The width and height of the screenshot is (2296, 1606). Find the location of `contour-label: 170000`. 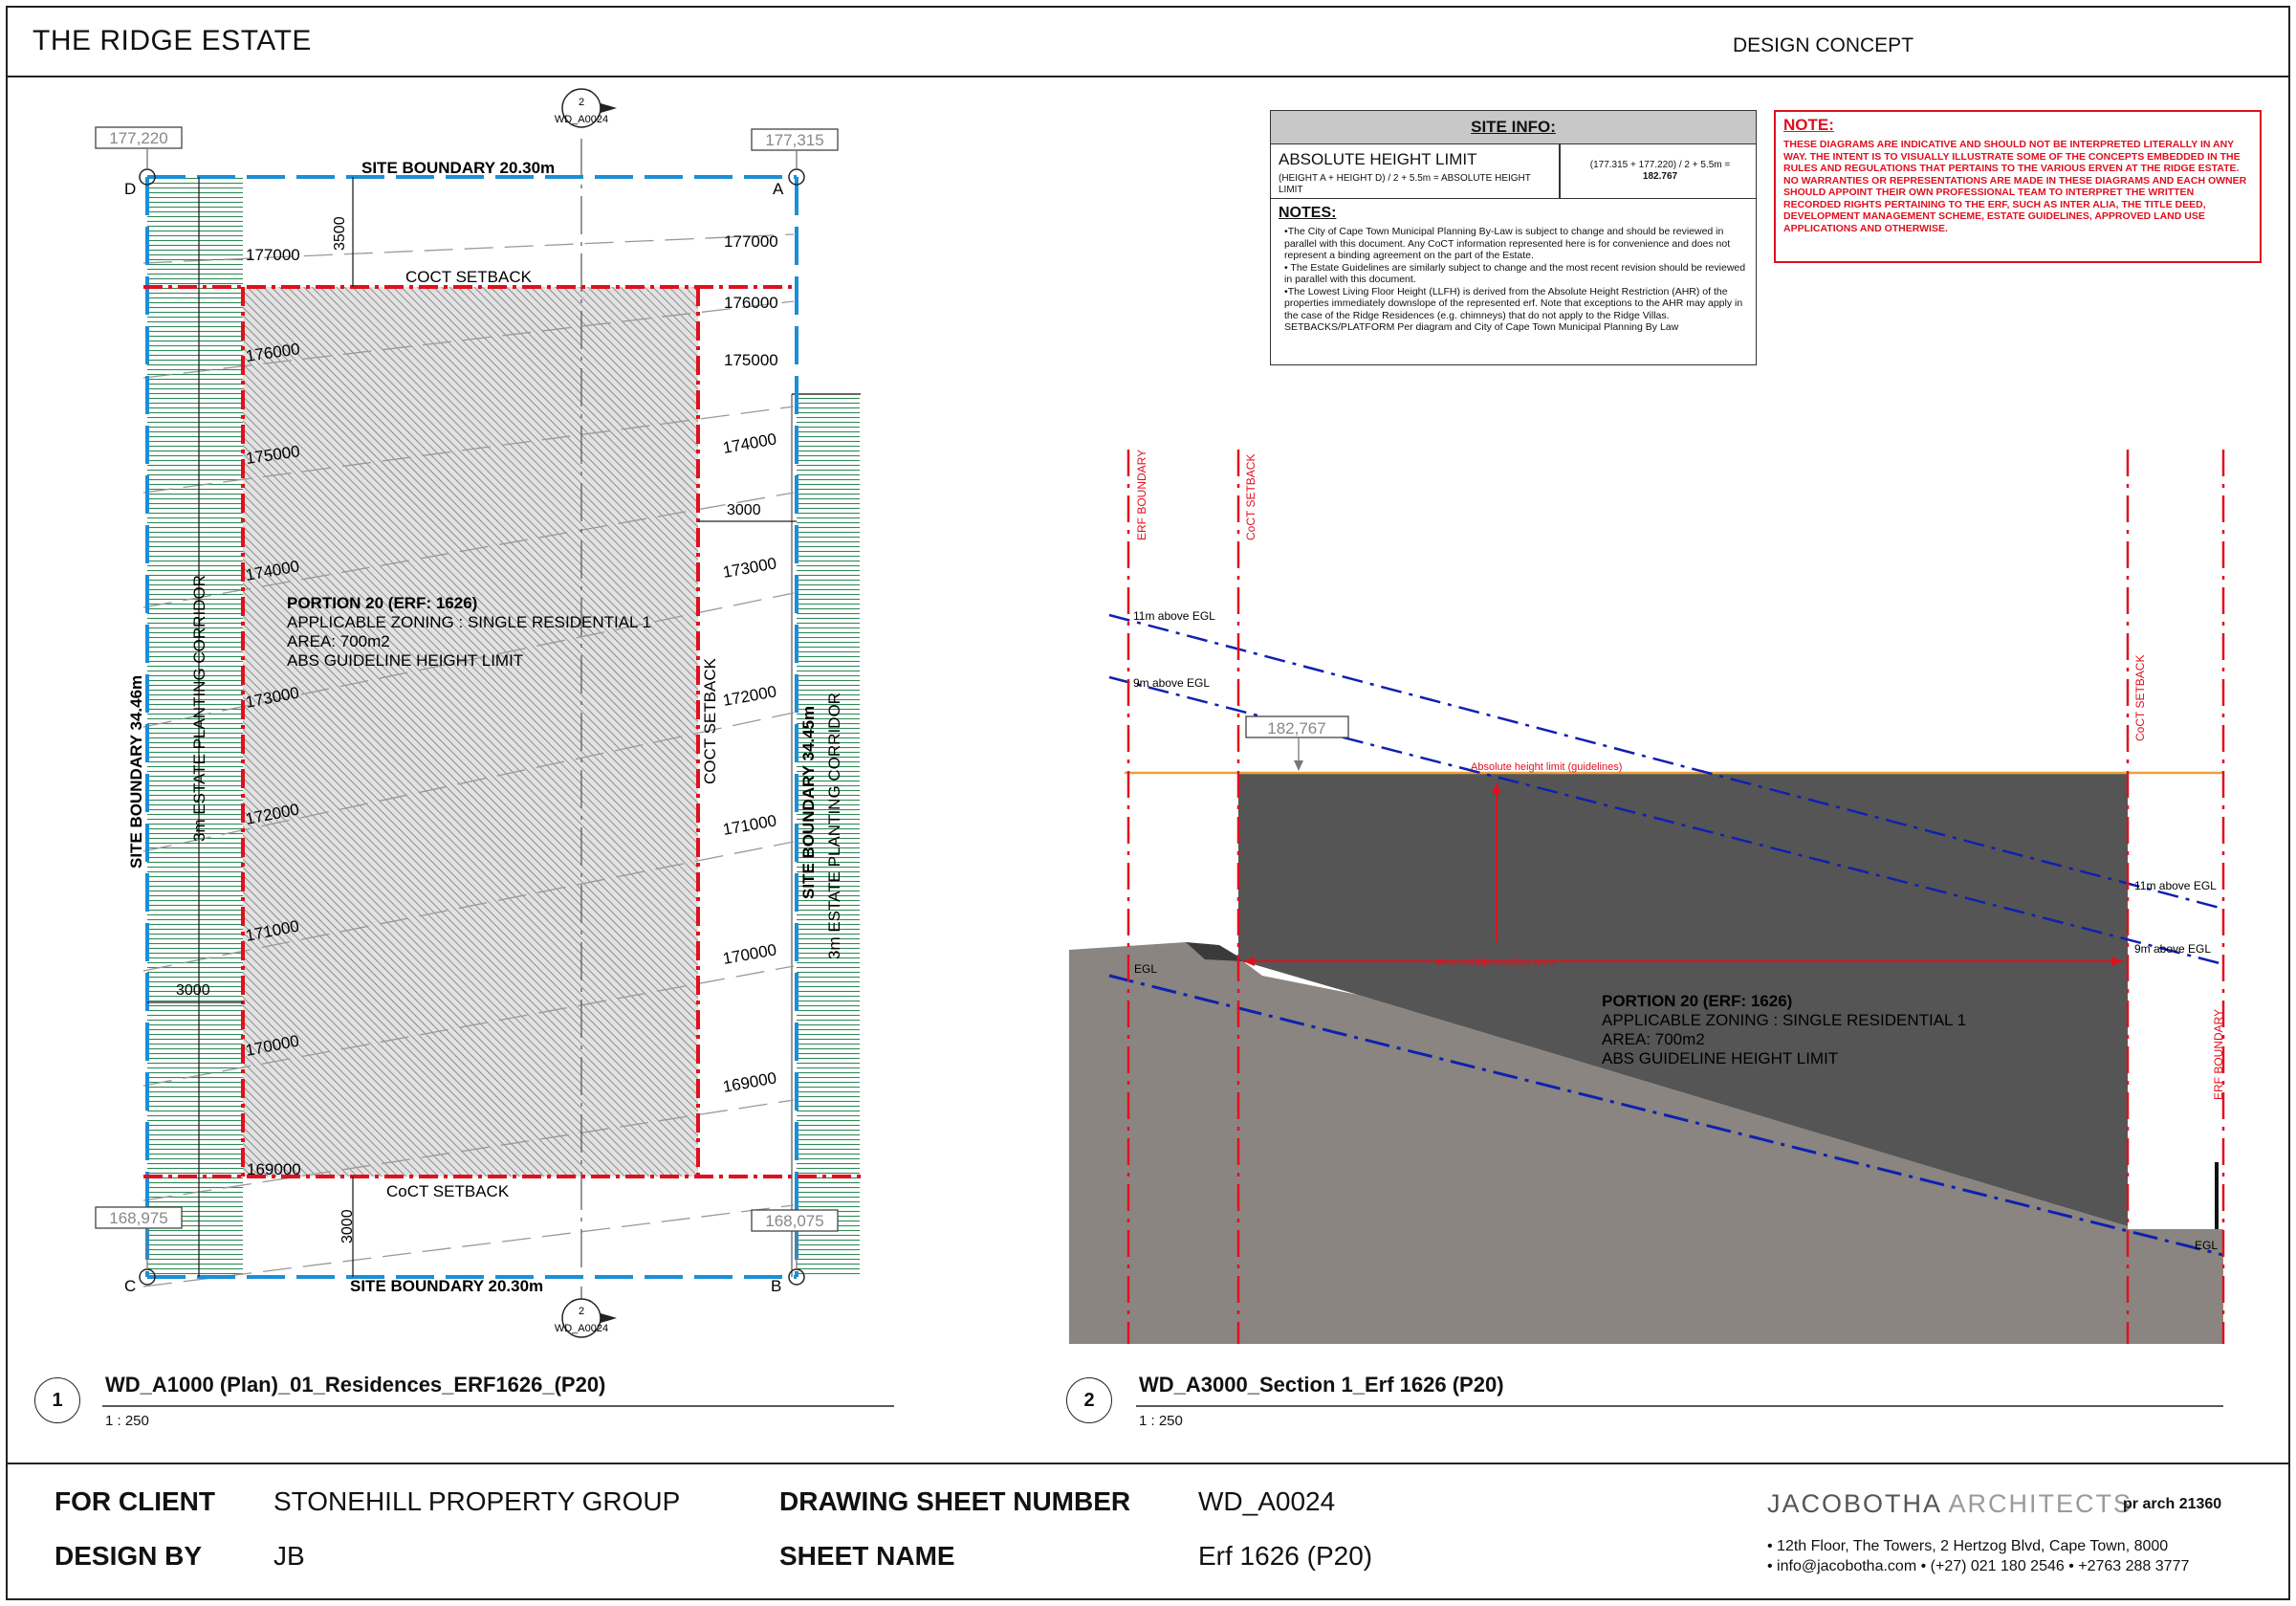

contour-label: 170000 is located at coordinates (749, 954).